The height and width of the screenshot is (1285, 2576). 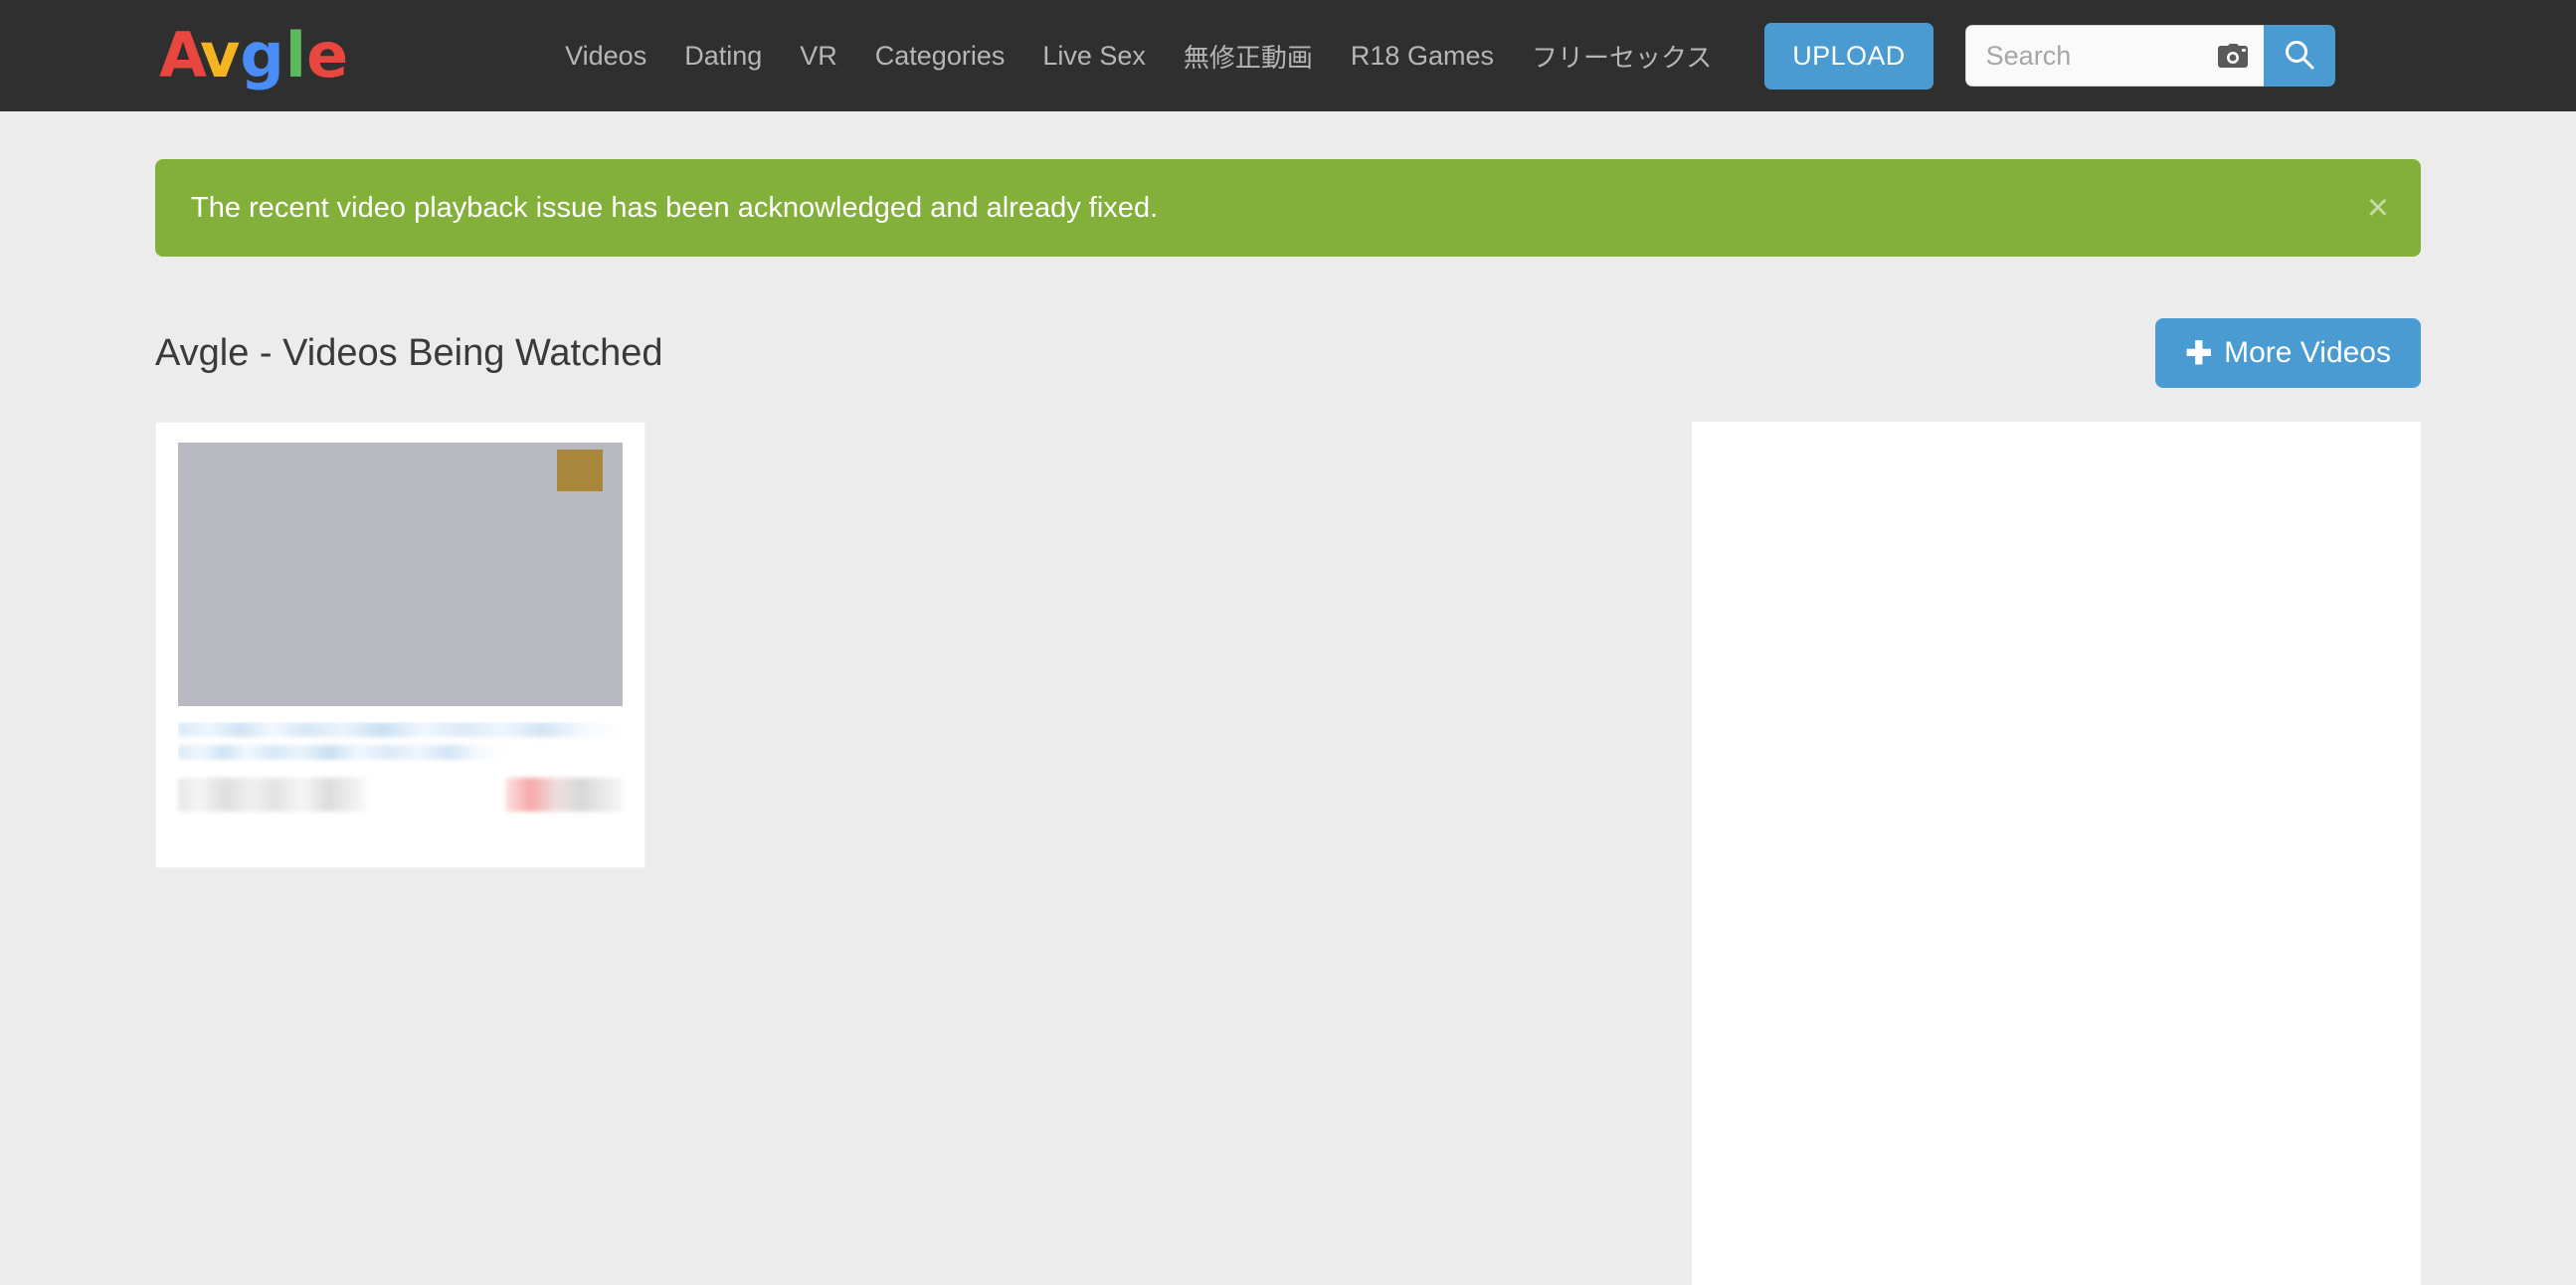 I want to click on nav-item-r18-games: R18 Games, so click(x=1422, y=56).